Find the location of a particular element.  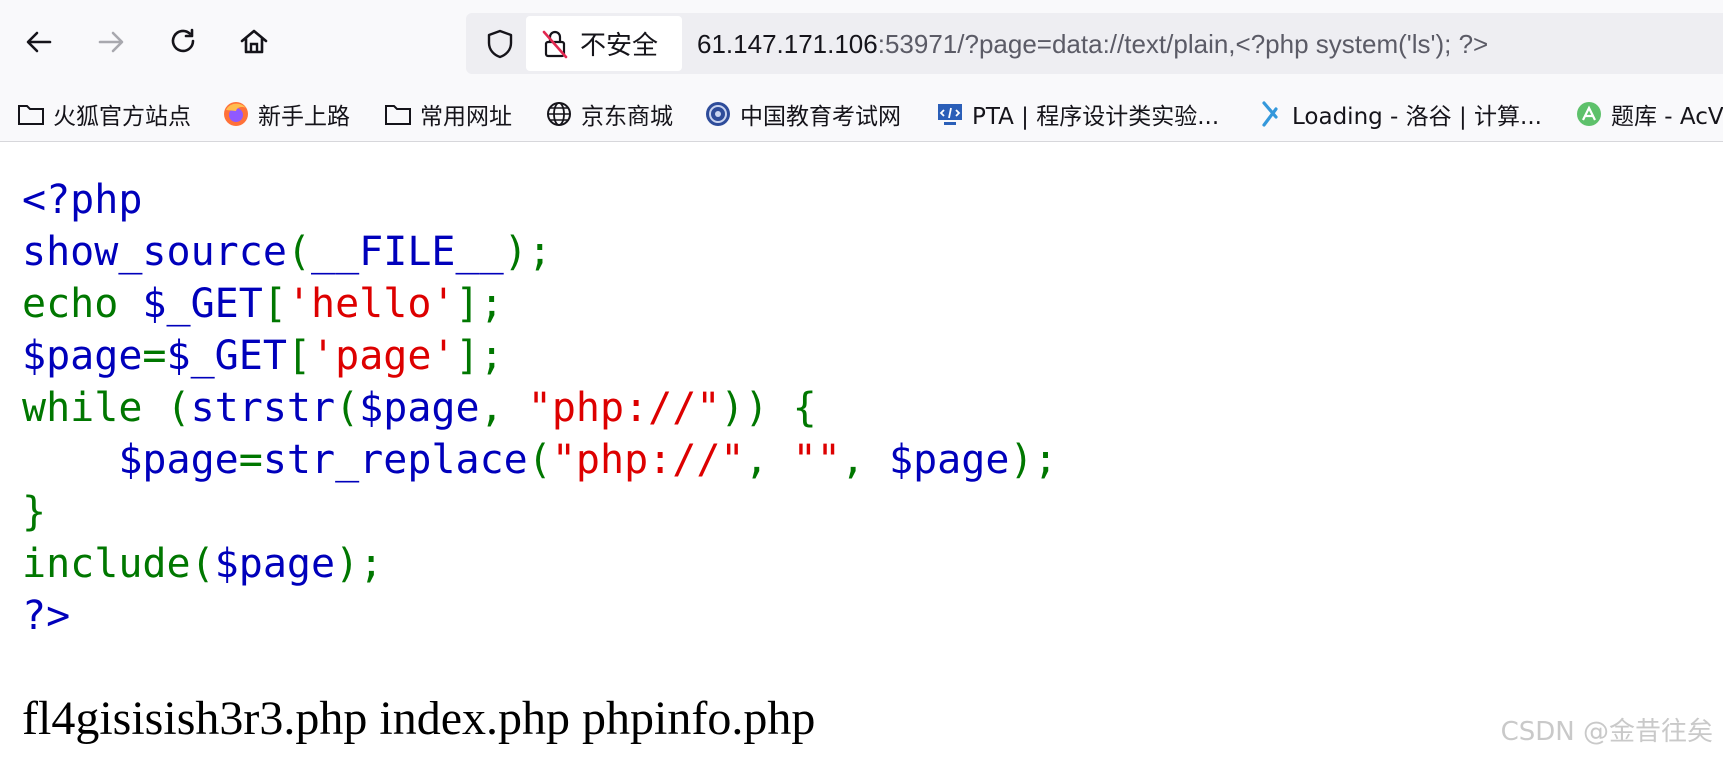

bookmark-neea: 中国教育考试网 is located at coordinates (802, 114).